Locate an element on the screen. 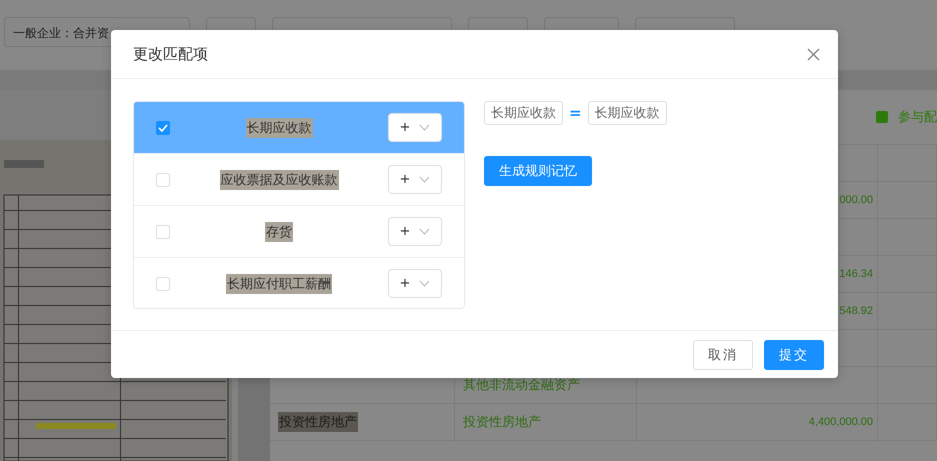  cancel-button: 取消 is located at coordinates (723, 355).